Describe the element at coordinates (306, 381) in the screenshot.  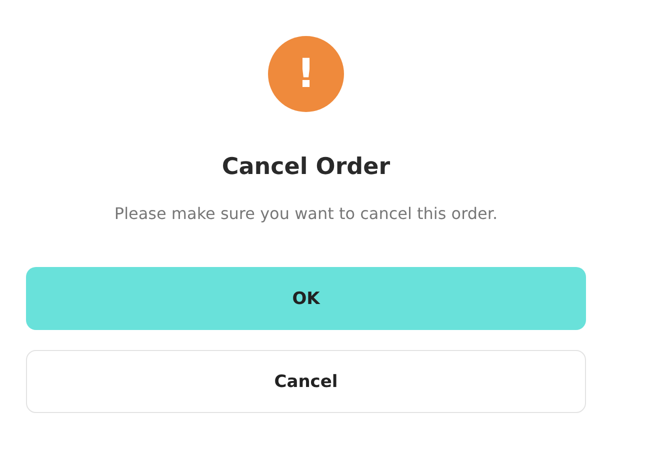
I see `cancel-button: Cancel` at that location.